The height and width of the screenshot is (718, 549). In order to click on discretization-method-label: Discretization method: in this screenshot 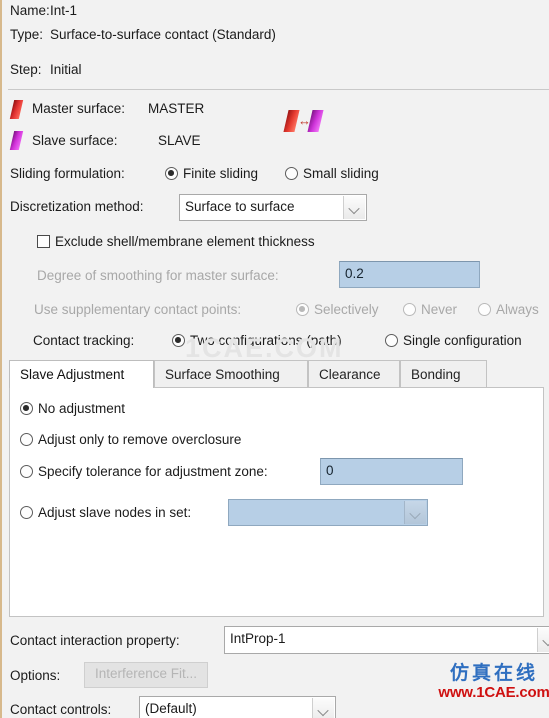, I will do `click(77, 206)`.